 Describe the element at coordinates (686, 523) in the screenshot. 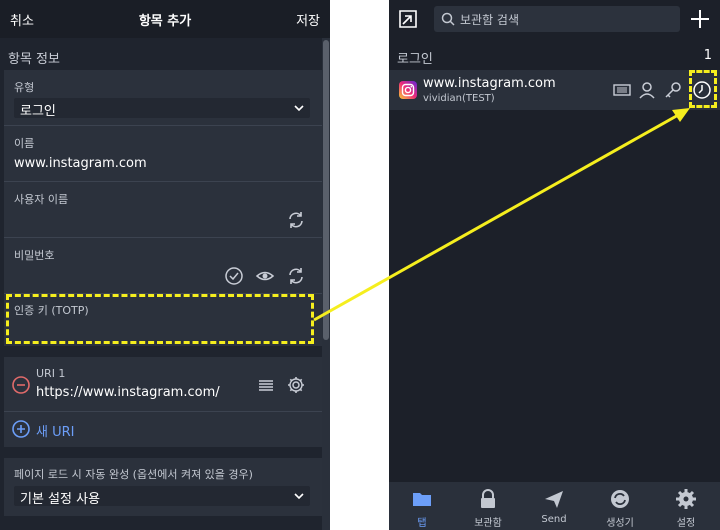

I see `tab-label: 설정` at that location.